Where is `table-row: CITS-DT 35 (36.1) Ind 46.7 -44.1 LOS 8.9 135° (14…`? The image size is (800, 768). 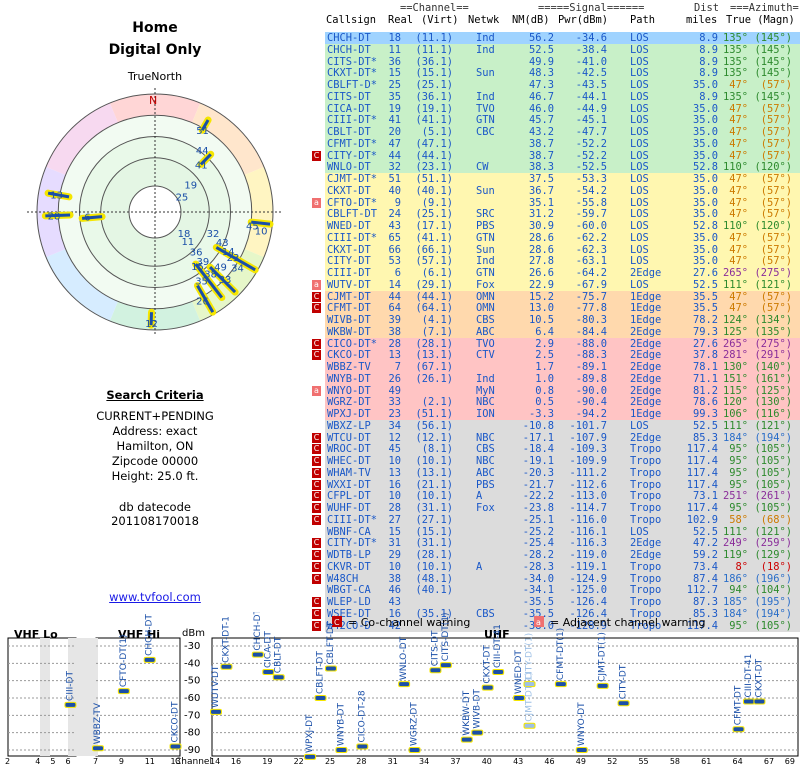 table-row: CITS-DT 35 (36.1) Ind 46.7 -44.1 LOS 8.9 135° (14… is located at coordinates (550, 96).